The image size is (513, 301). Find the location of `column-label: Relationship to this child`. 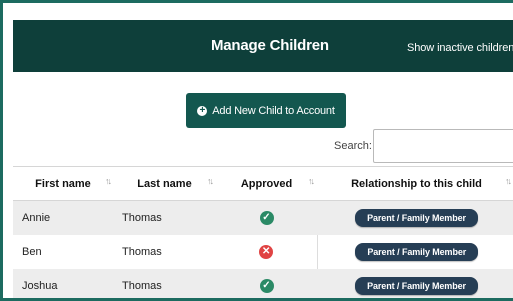

column-label: Relationship to this child is located at coordinates (416, 183).